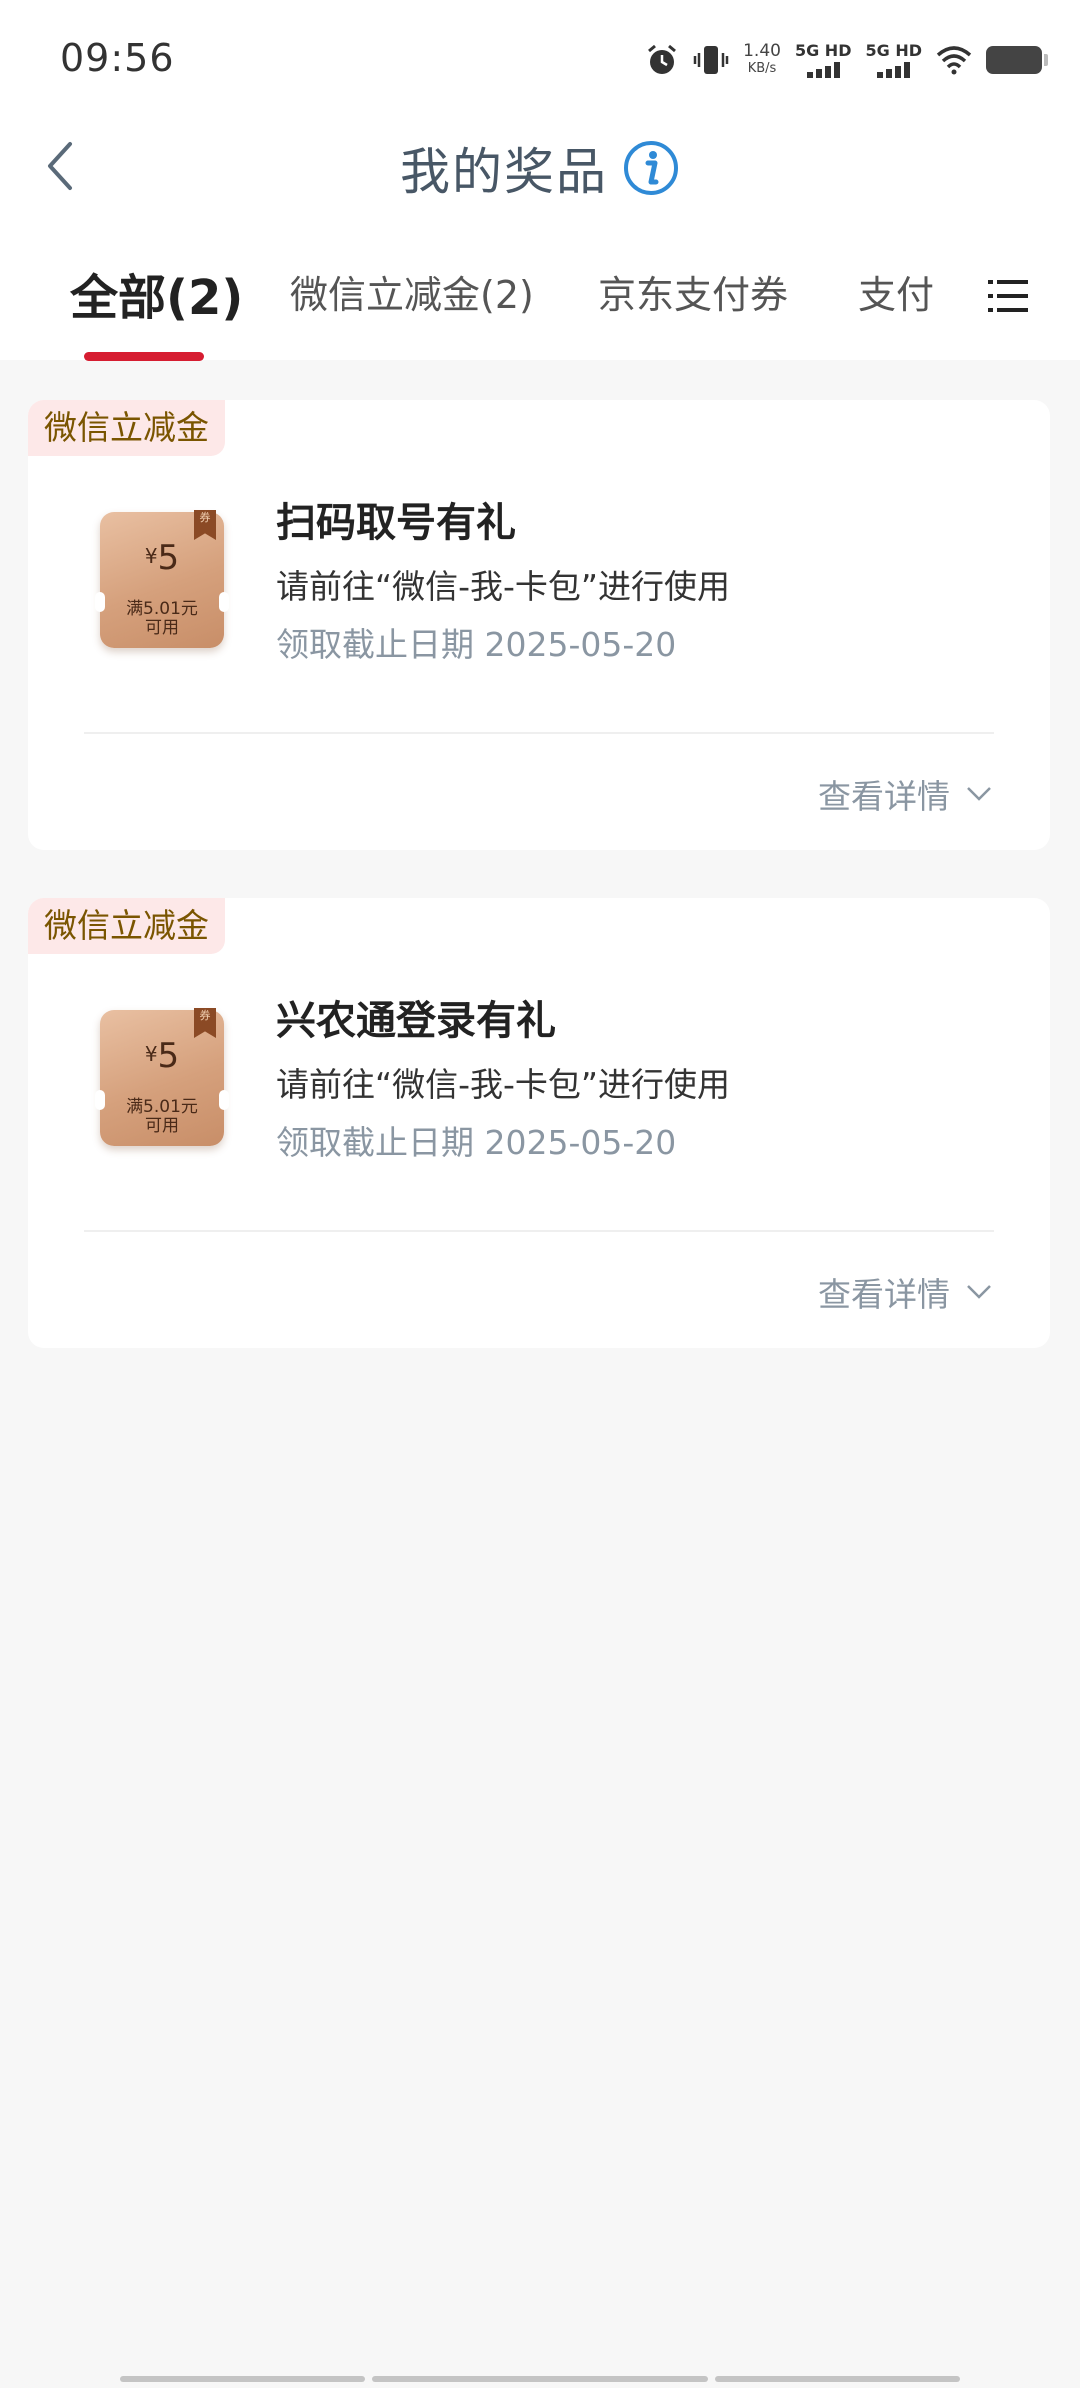 The width and height of the screenshot is (1080, 2388). I want to click on wifi-icon, so click(954, 60).